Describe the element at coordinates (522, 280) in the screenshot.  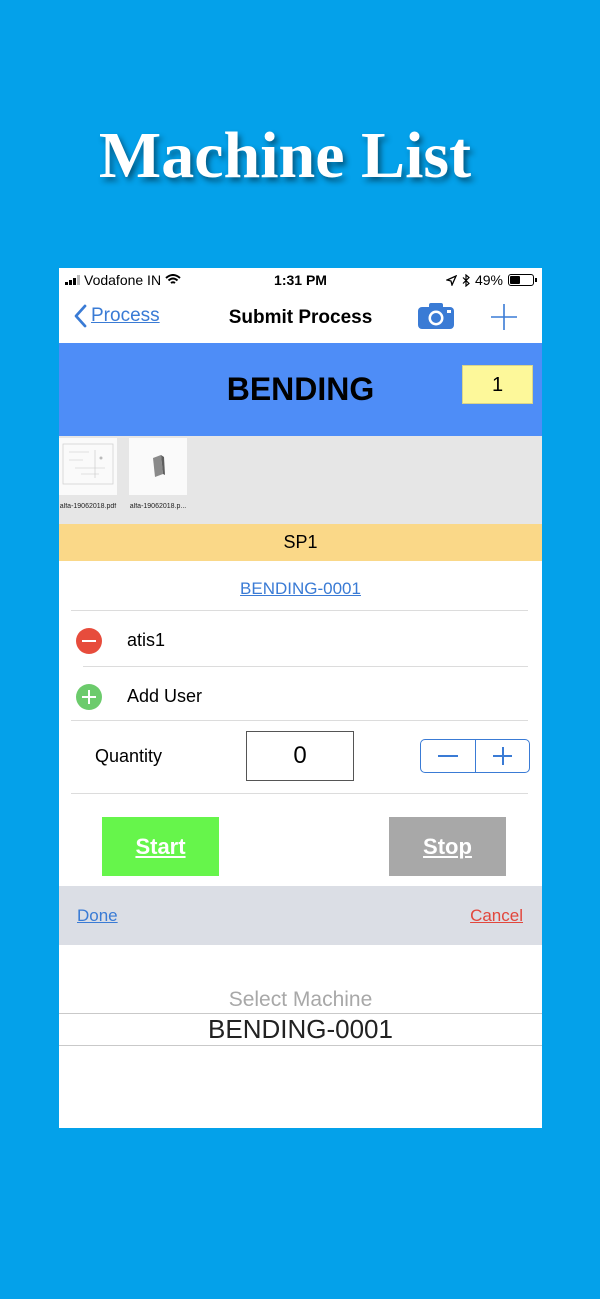
I see `battery-icon` at that location.